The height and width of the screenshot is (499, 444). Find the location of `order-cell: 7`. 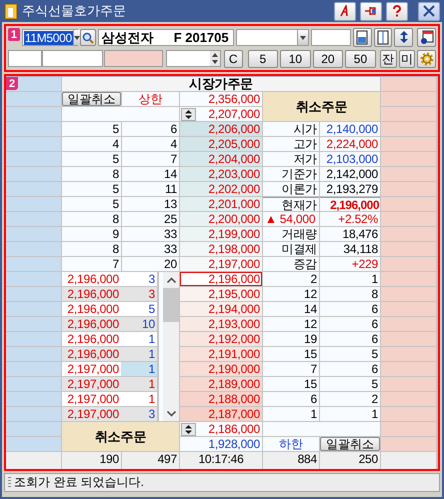

order-cell: 7 is located at coordinates (291, 369).